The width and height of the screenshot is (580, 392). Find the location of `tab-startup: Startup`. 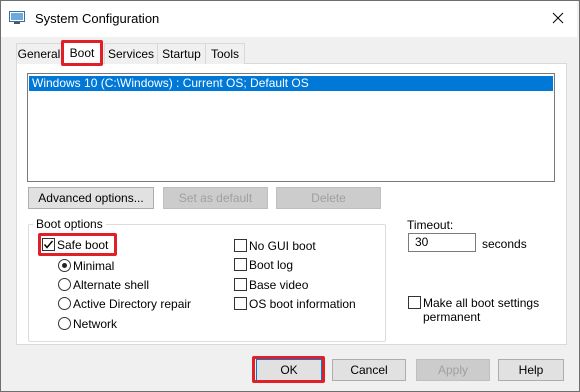

tab-startup: Startup is located at coordinates (181, 53).